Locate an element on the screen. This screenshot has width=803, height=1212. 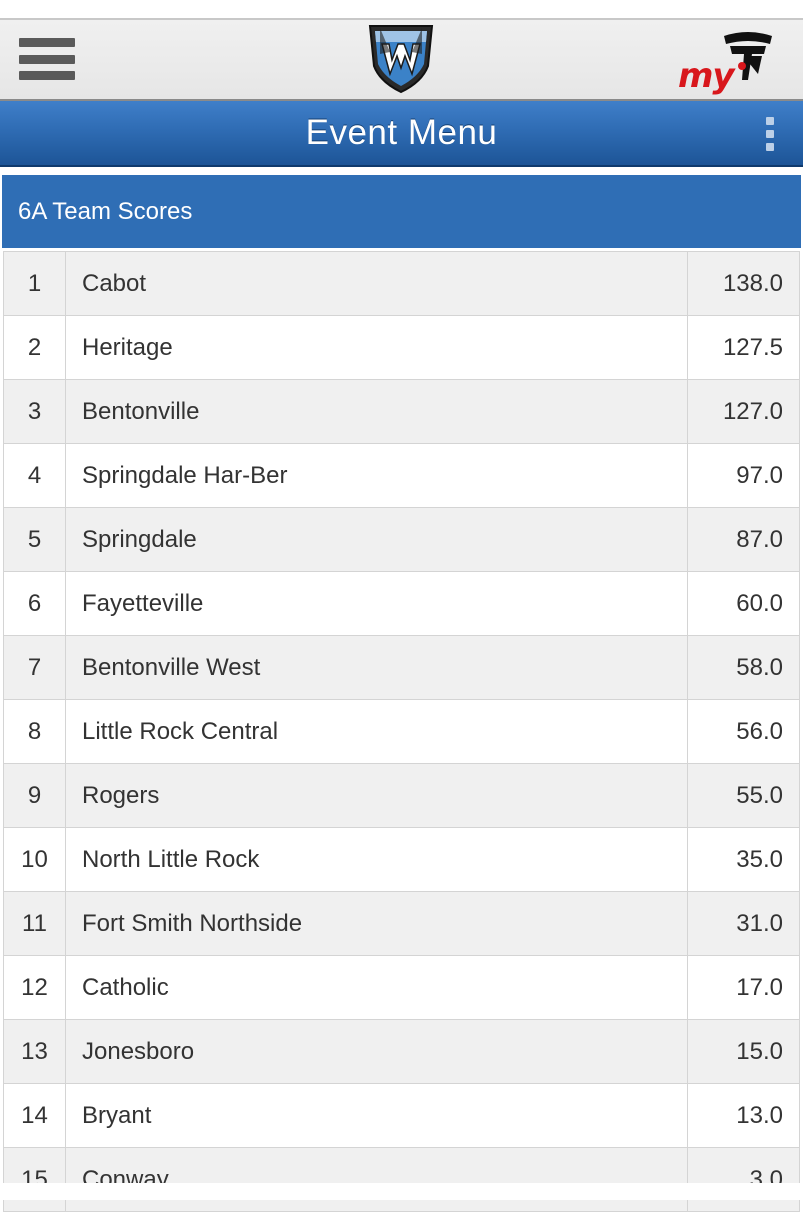
table-row: 1 Cabot 138.0 is located at coordinates (401, 284).